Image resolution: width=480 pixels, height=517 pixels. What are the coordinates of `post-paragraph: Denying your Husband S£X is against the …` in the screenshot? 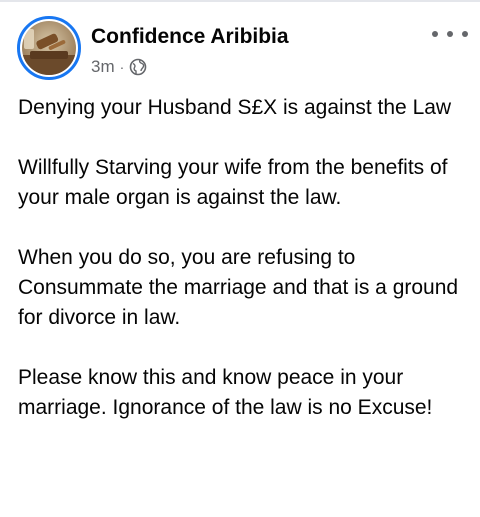 It's located at (235, 107).